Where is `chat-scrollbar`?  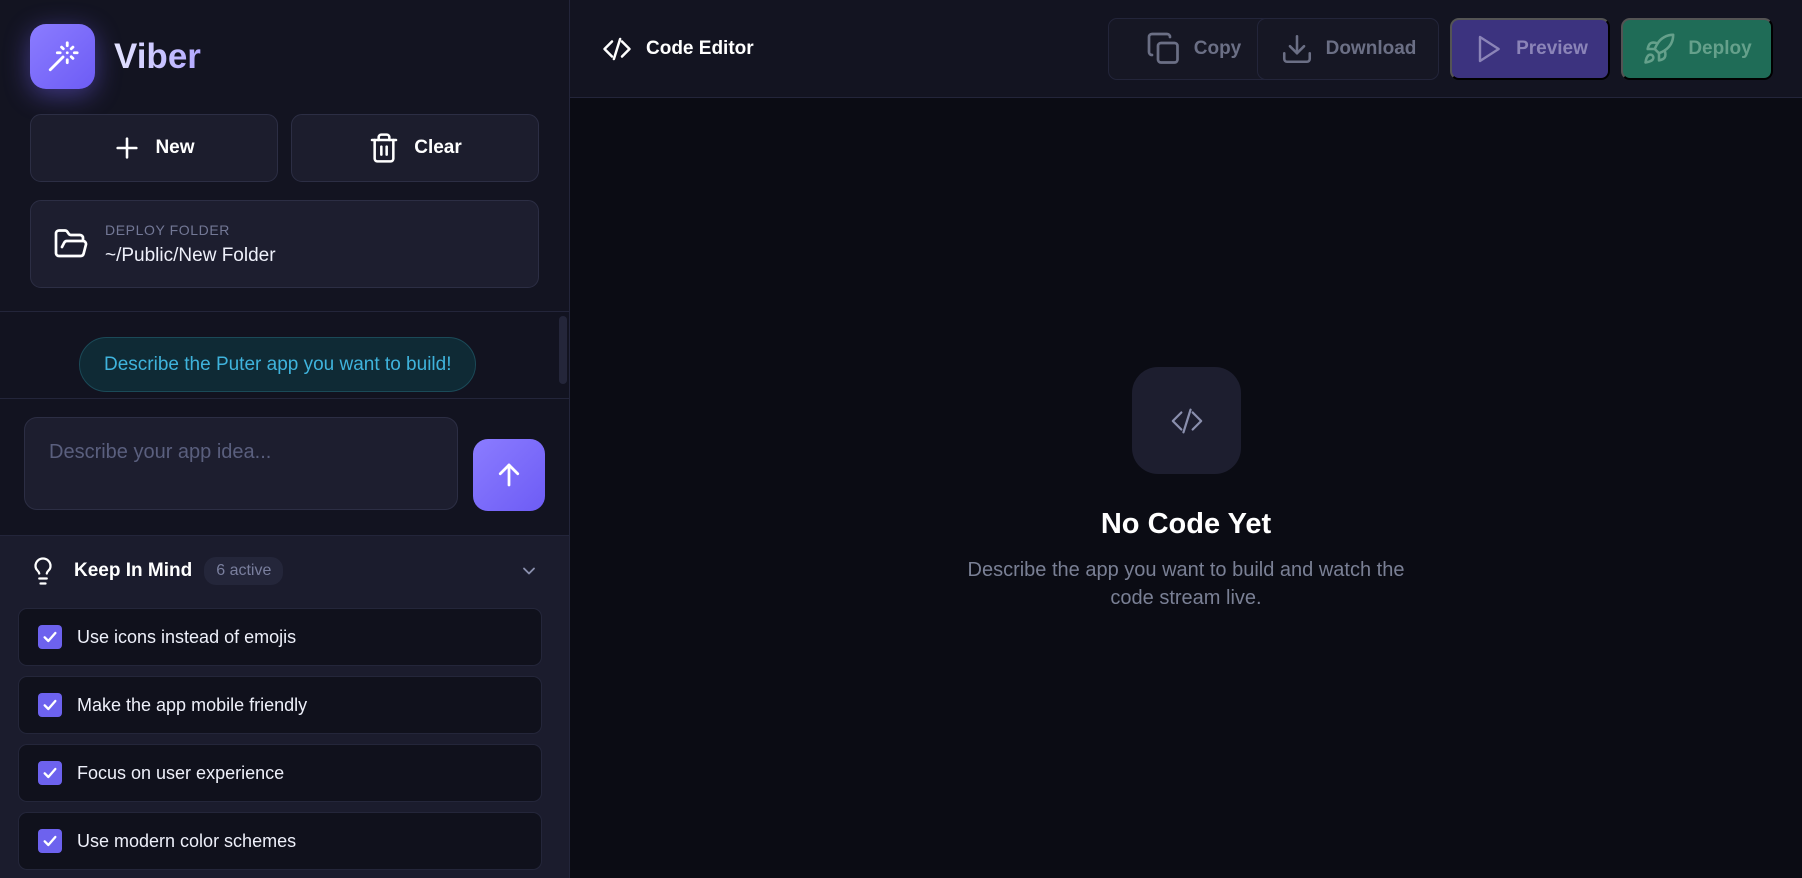
chat-scrollbar is located at coordinates (563, 350).